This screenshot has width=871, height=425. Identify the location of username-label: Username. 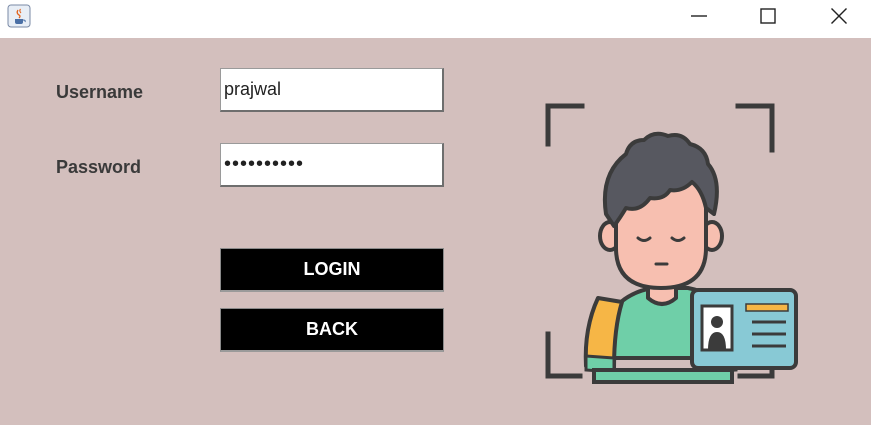
(100, 92).